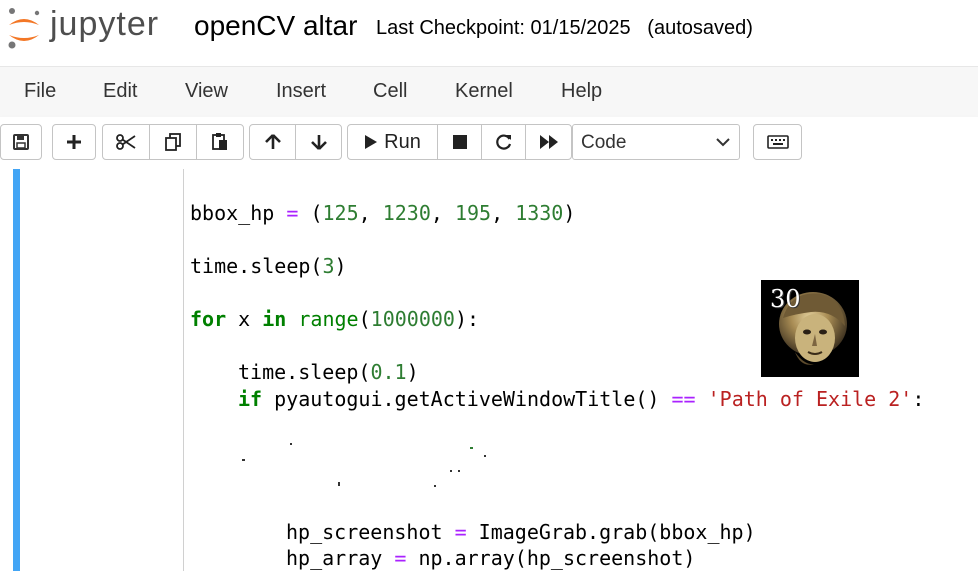  What do you see at coordinates (656, 142) in the screenshot?
I see `cell-type-select: Code` at bounding box center [656, 142].